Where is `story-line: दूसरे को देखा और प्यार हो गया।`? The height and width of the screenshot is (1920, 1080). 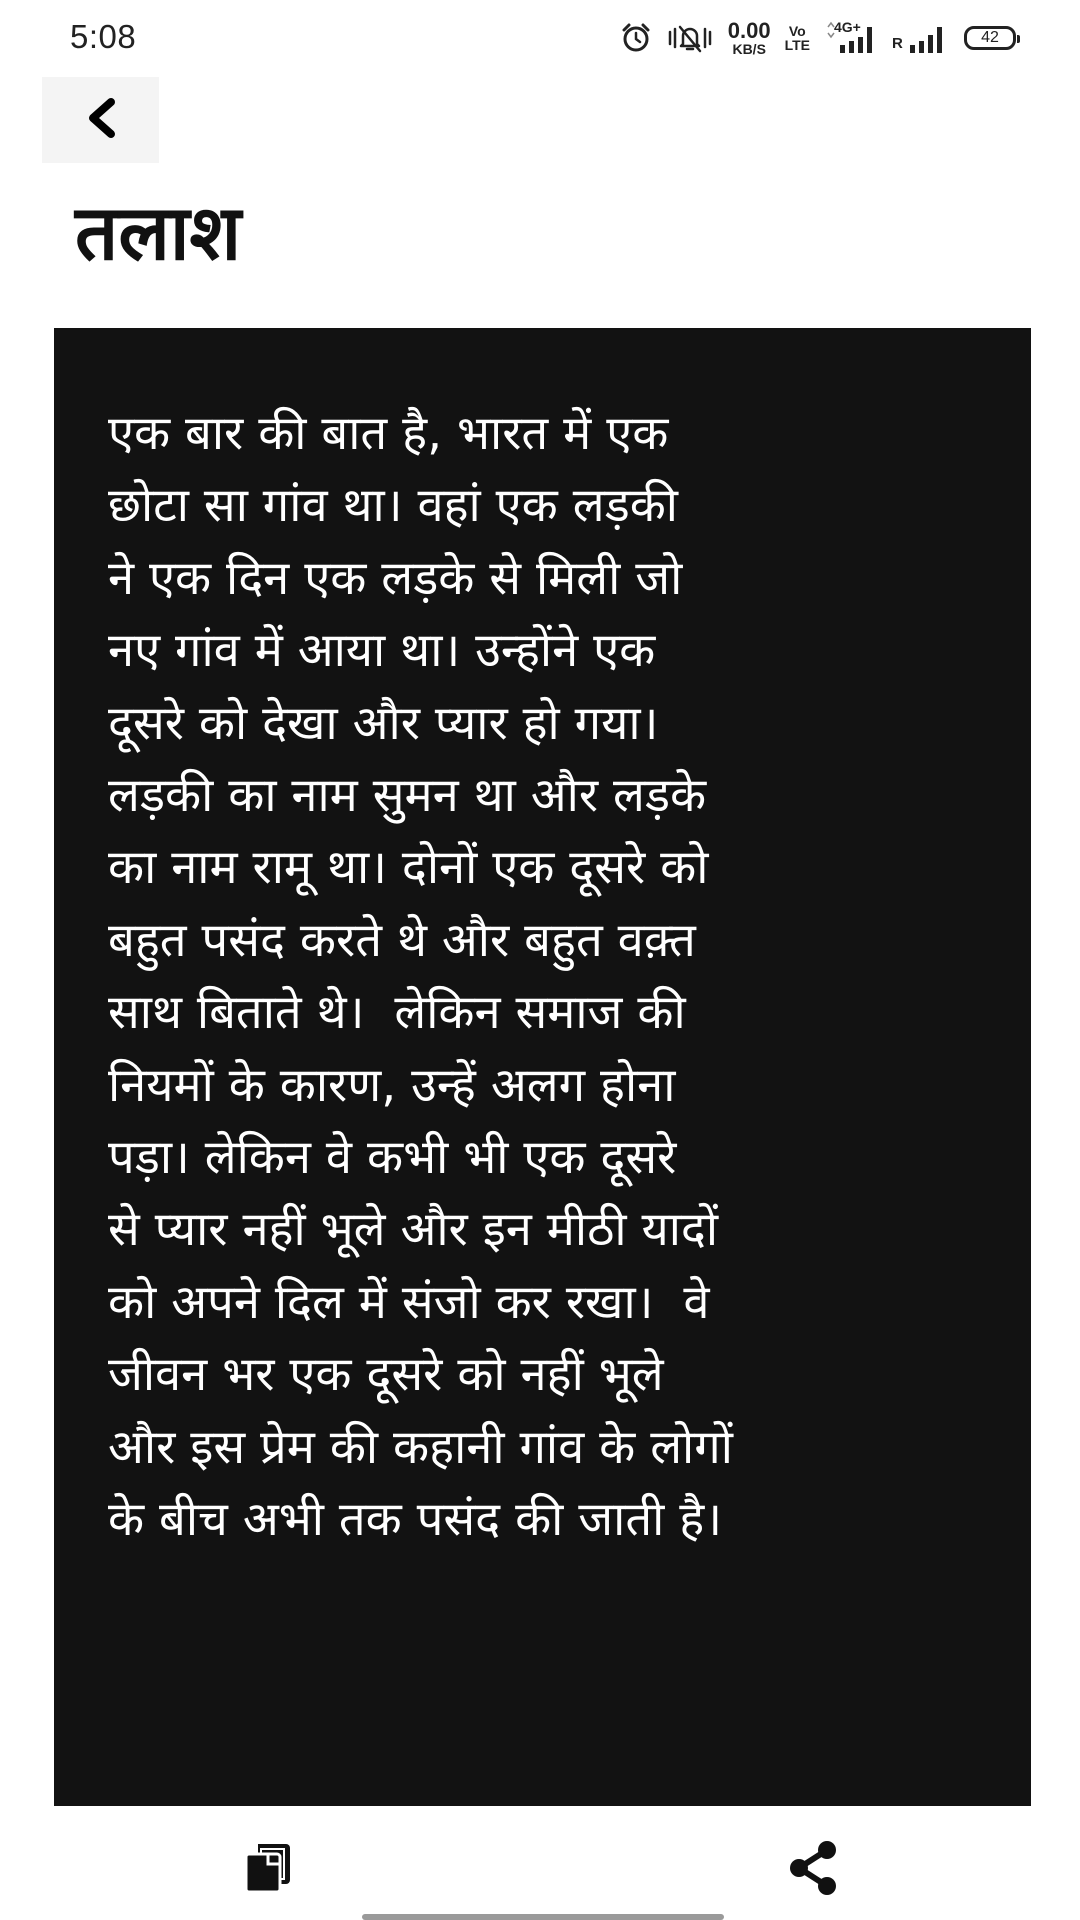
story-line: दूसरे को देखा और प्यार हो गया। is located at coordinates (383, 723).